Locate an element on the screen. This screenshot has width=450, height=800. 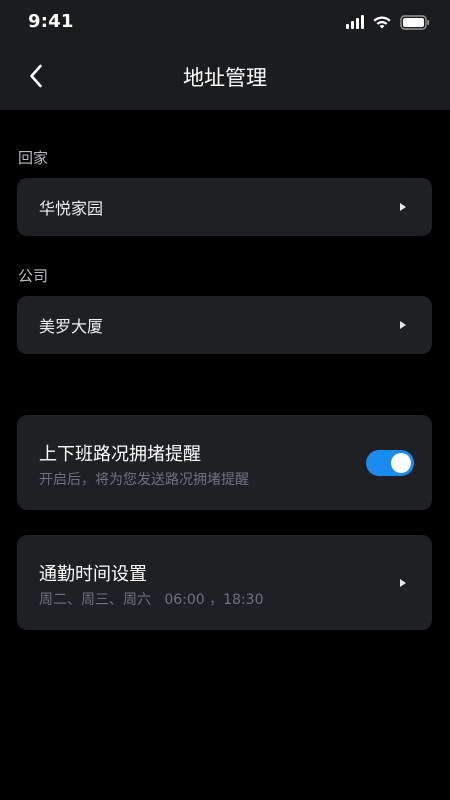
commute-time-subtitle: 周二、周三、周六 06:00 ，18:30 is located at coordinates (151, 600).